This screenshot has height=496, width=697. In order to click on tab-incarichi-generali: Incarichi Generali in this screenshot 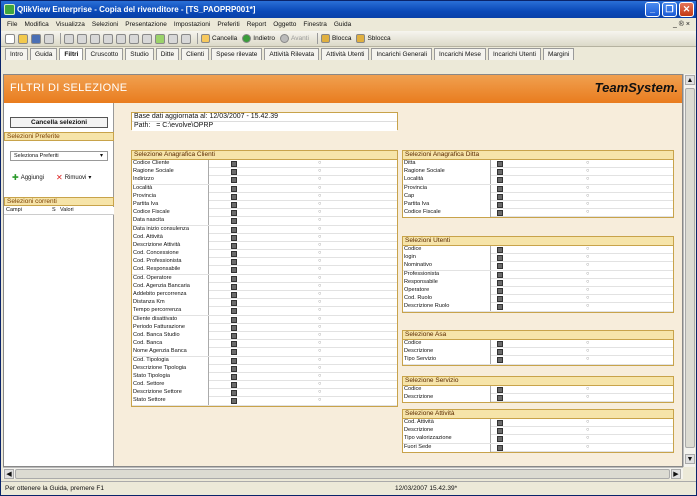, I will do `click(402, 54)`.